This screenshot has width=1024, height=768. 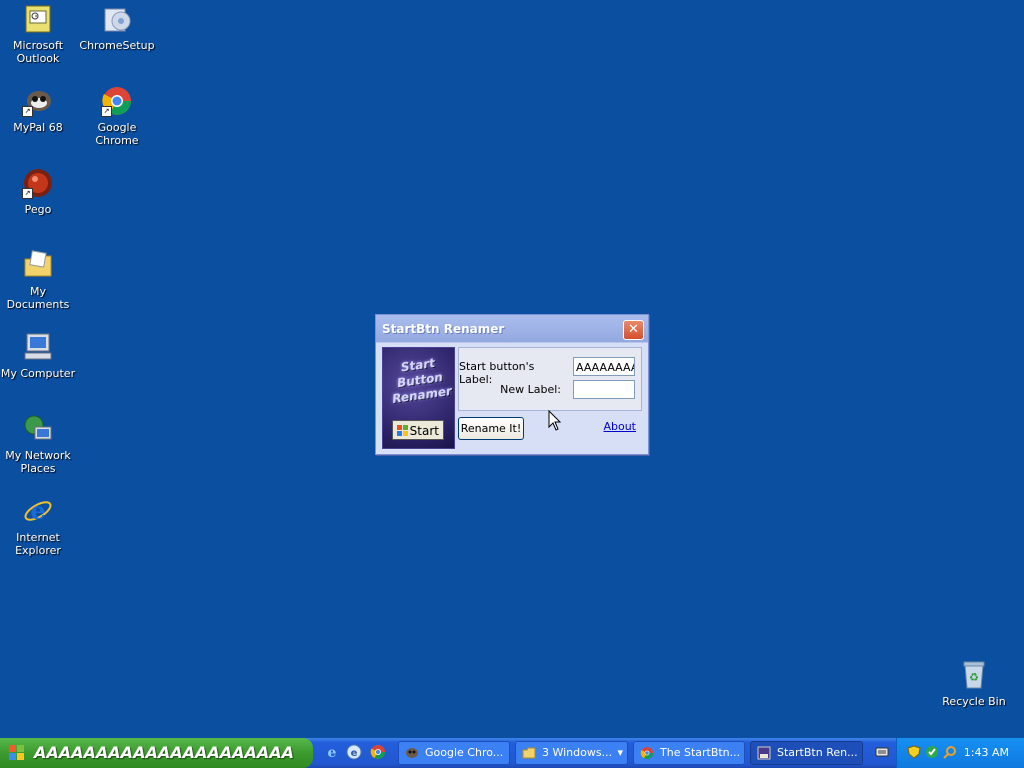 I want to click on app-icon, so click(x=764, y=753).